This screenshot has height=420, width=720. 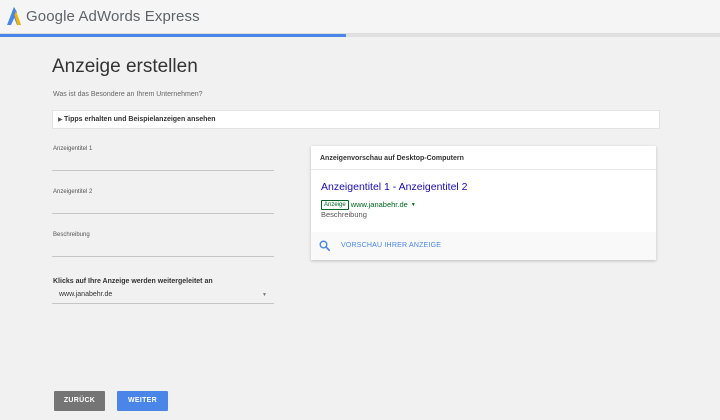 What do you see at coordinates (73, 192) in the screenshot?
I see `headline2-label: Anzeigentitel 2` at bounding box center [73, 192].